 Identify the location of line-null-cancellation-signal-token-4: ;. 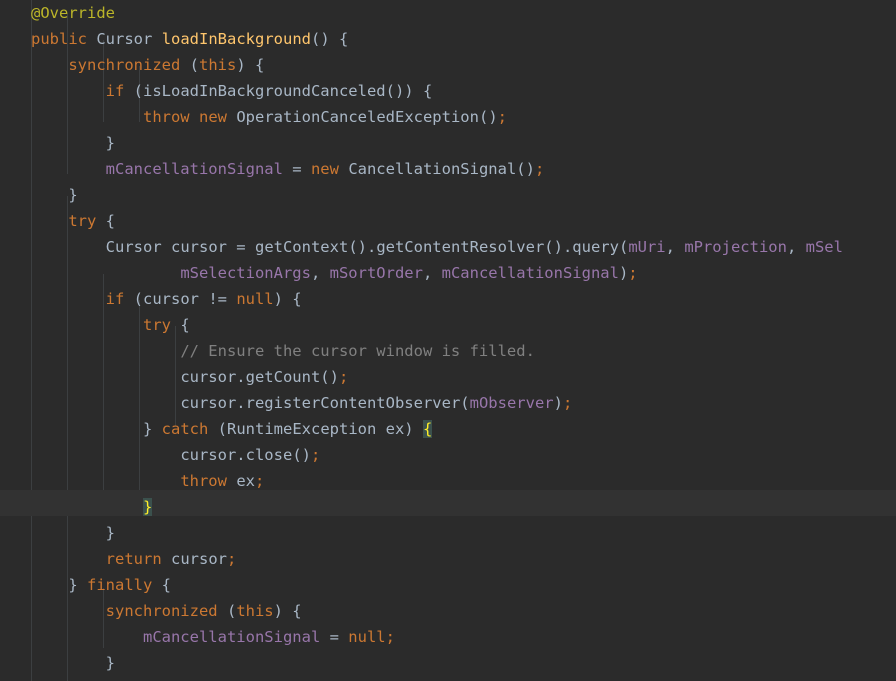
(390, 637).